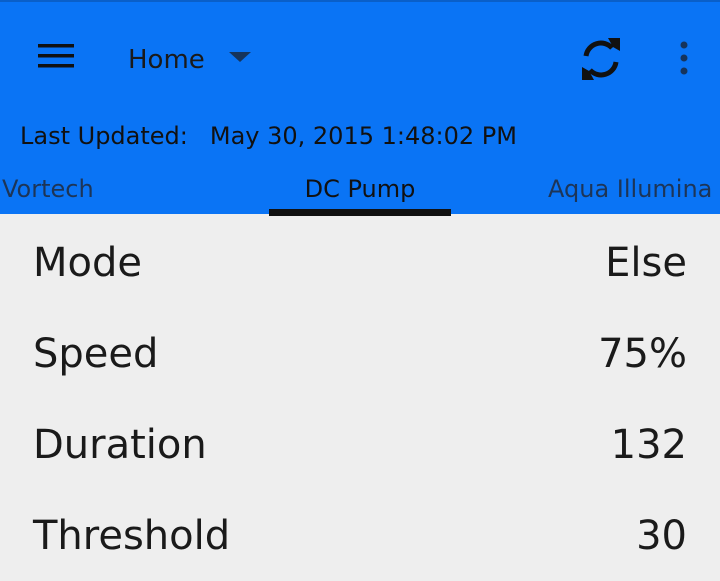 This screenshot has width=720, height=581. What do you see at coordinates (363, 136) in the screenshot?
I see `last-updated-timestamp: May 30, 2015 1:48:02 PM` at bounding box center [363, 136].